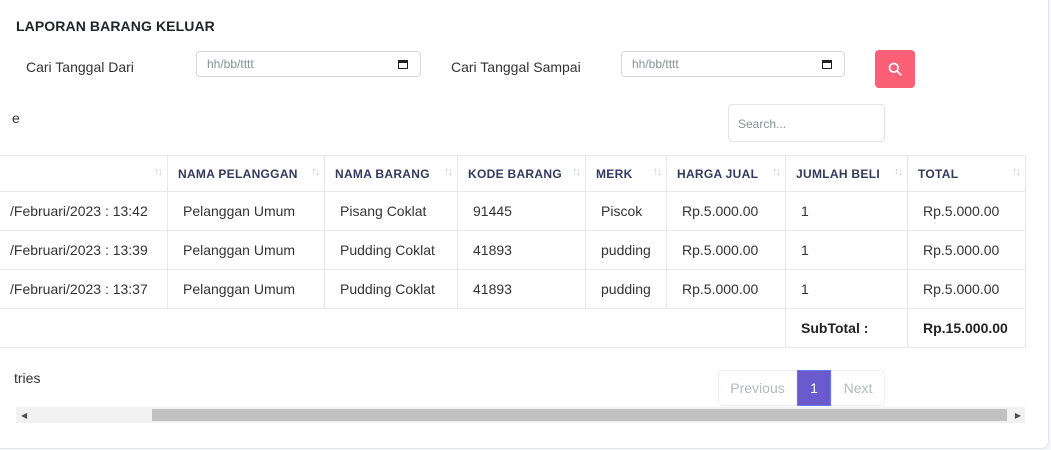 The width and height of the screenshot is (1051, 450). I want to click on date-from-label: Cari Tanggal Dari, so click(80, 67).